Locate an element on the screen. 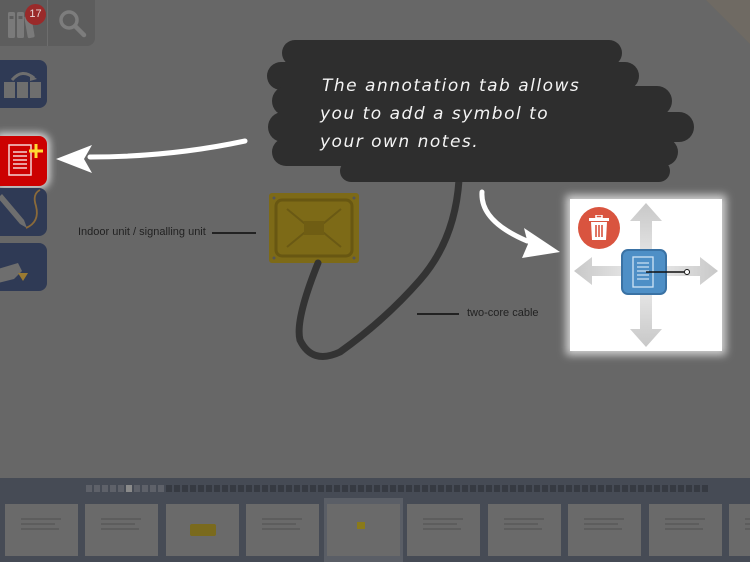 This screenshot has width=750, height=562. trash-icon is located at coordinates (599, 227).